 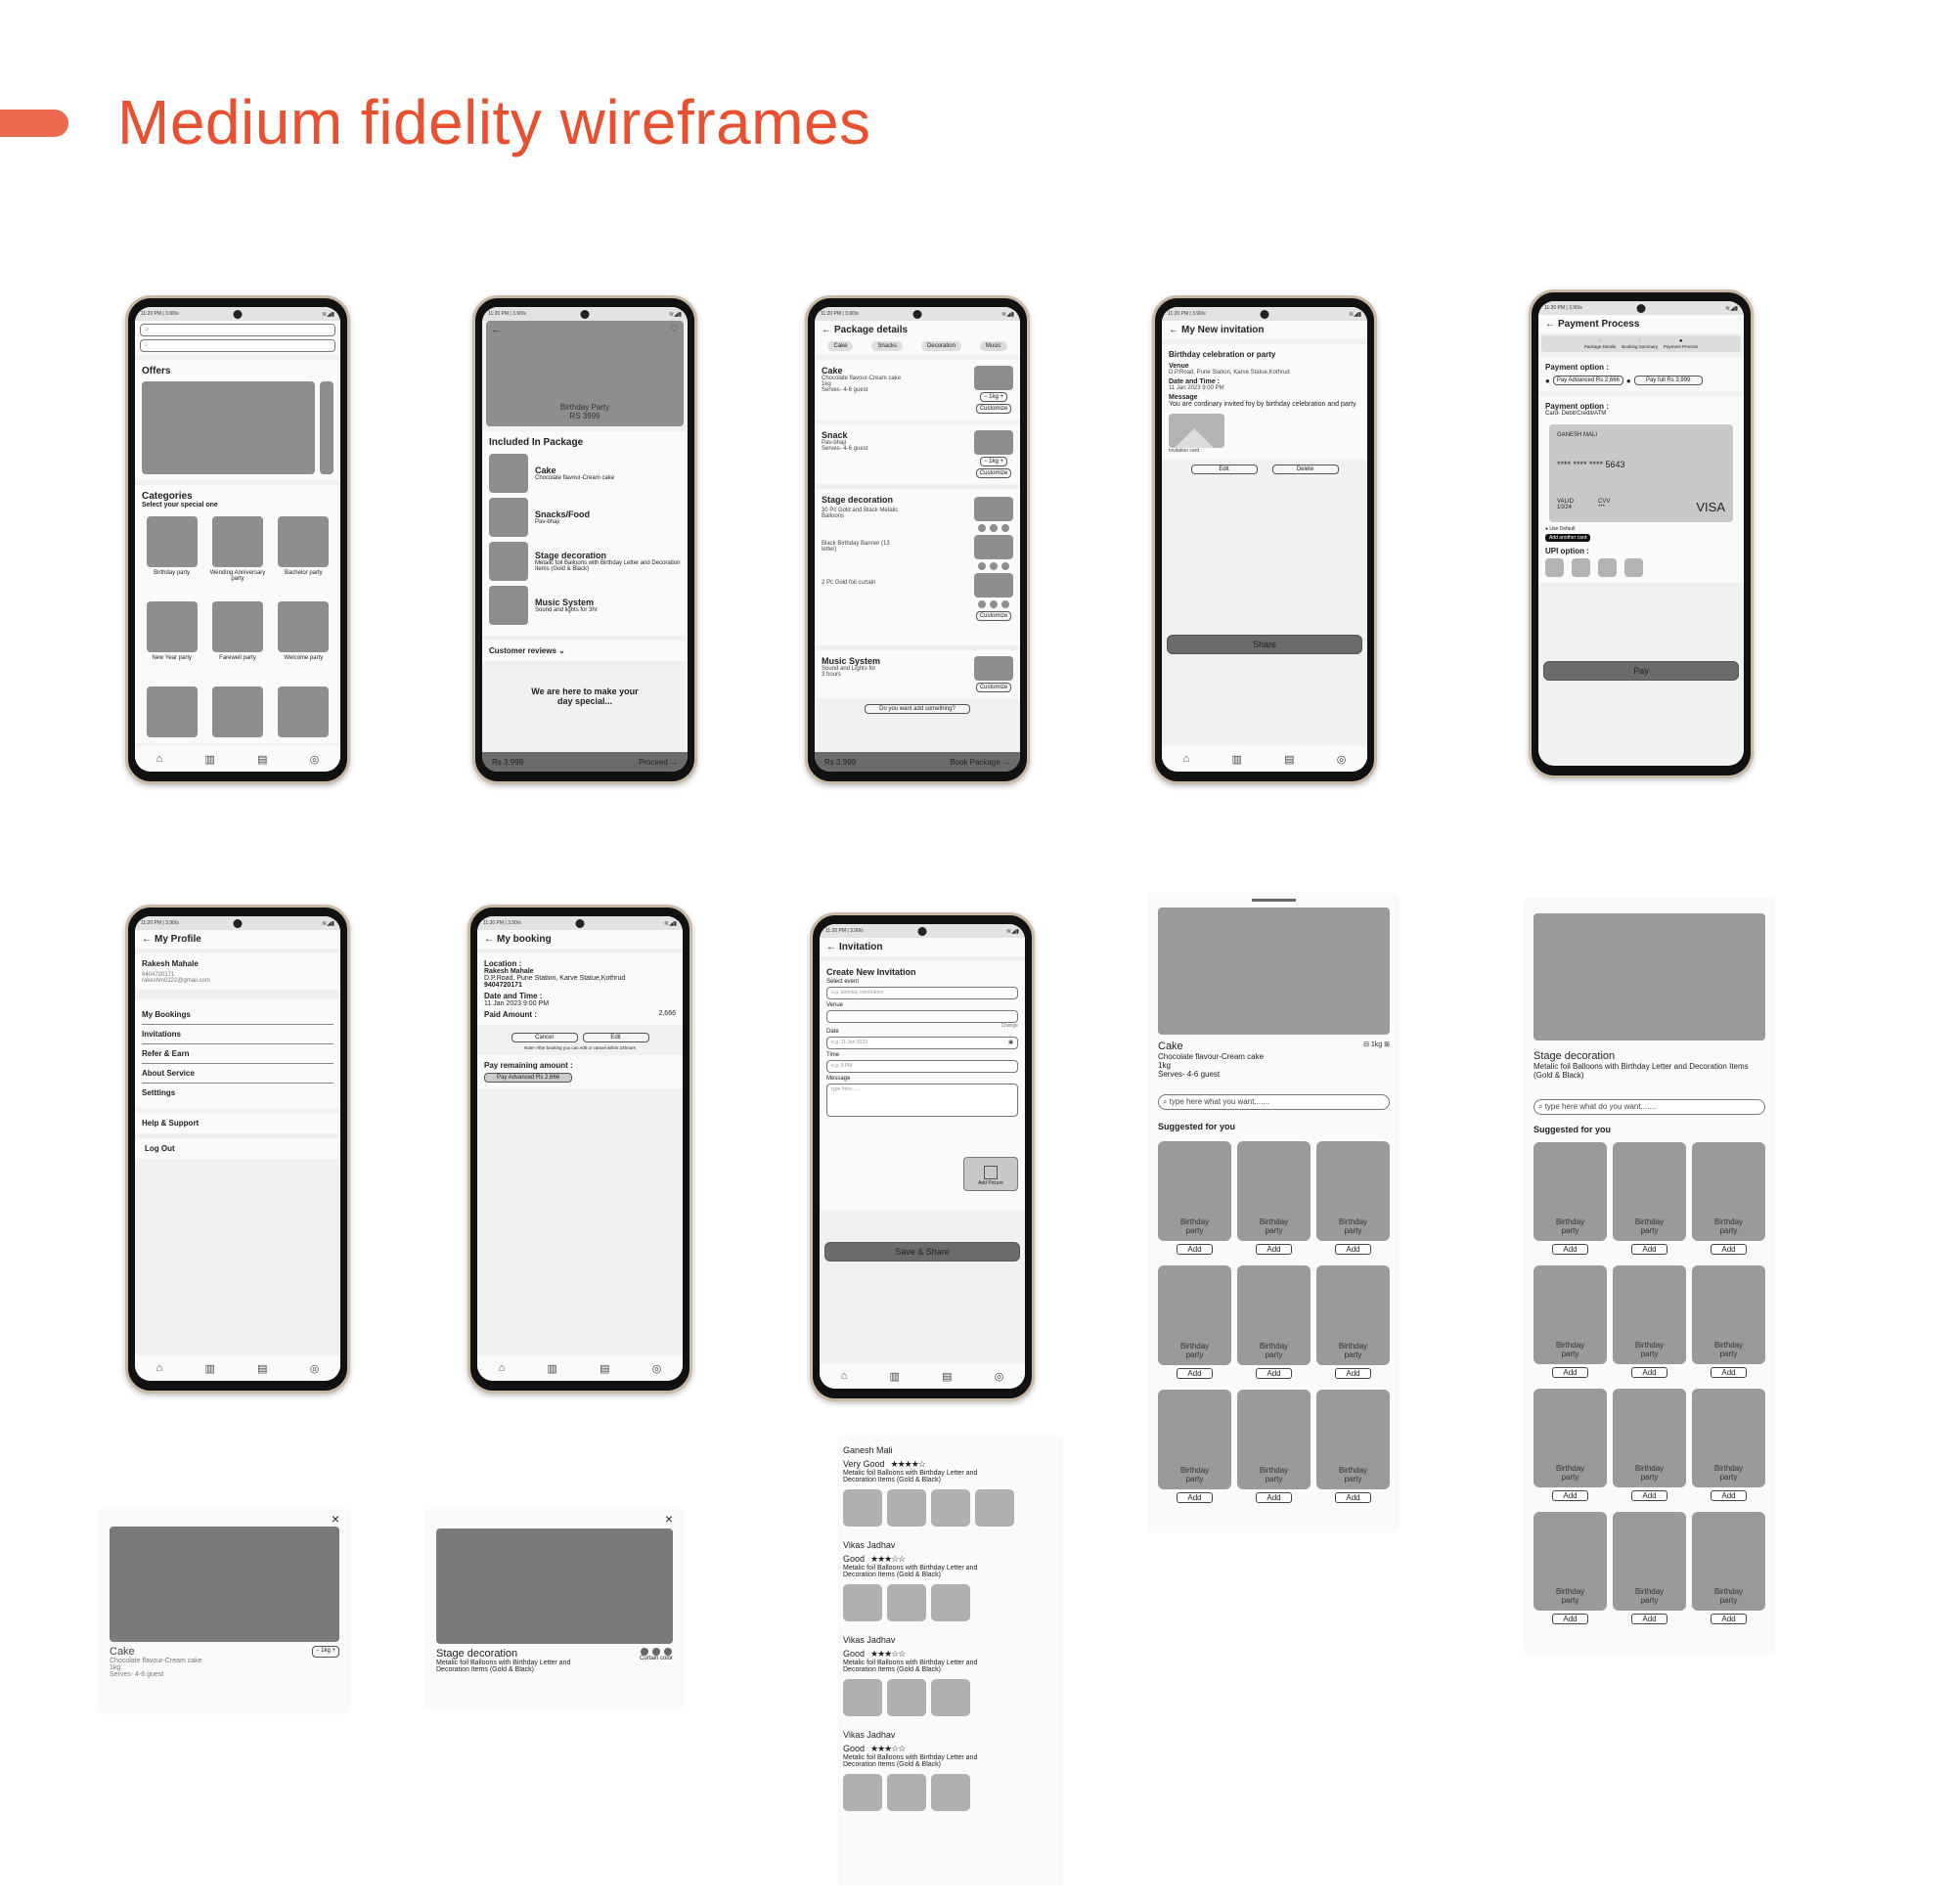 What do you see at coordinates (237, 345) in the screenshot?
I see `search-input: ⌕` at bounding box center [237, 345].